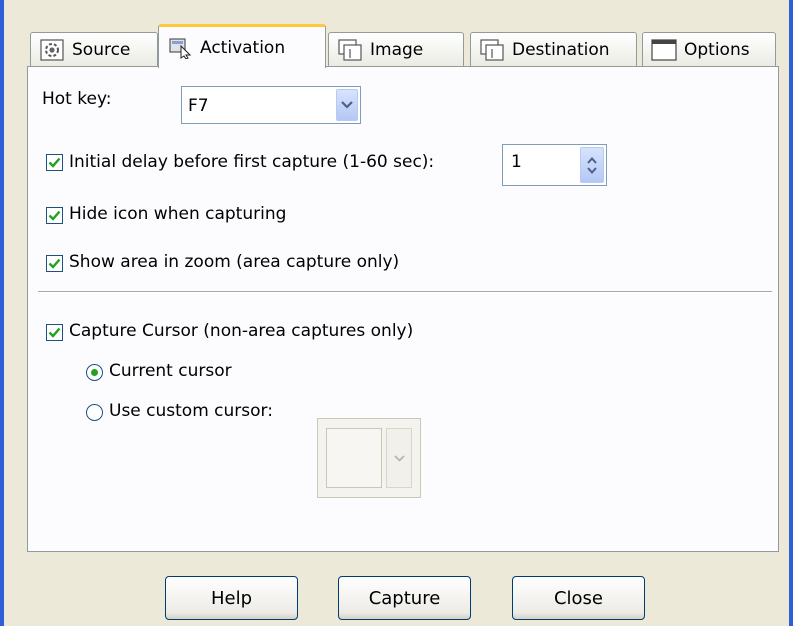 The width and height of the screenshot is (793, 626). Describe the element at coordinates (198, 106) in the screenshot. I see `hotkey-value: F7` at that location.